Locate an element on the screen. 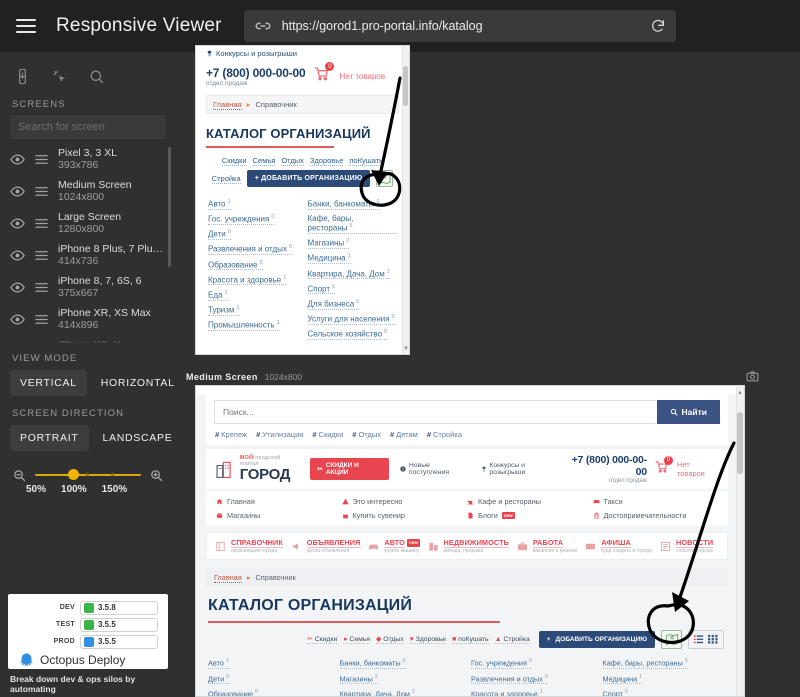  cart-button: 0 is located at coordinates (663, 467).